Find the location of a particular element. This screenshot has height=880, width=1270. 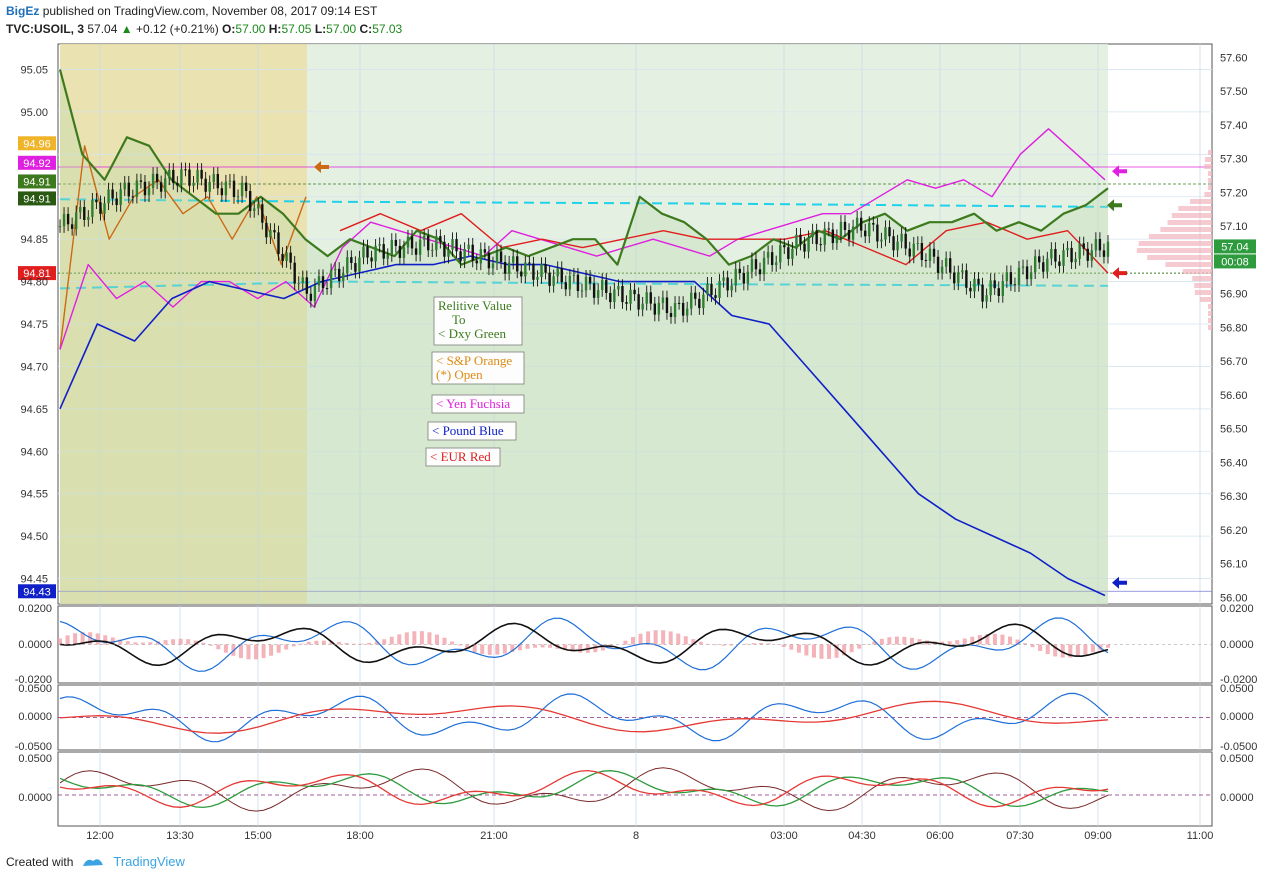

tradingview-brand-link: TradingView is located at coordinates (149, 861).